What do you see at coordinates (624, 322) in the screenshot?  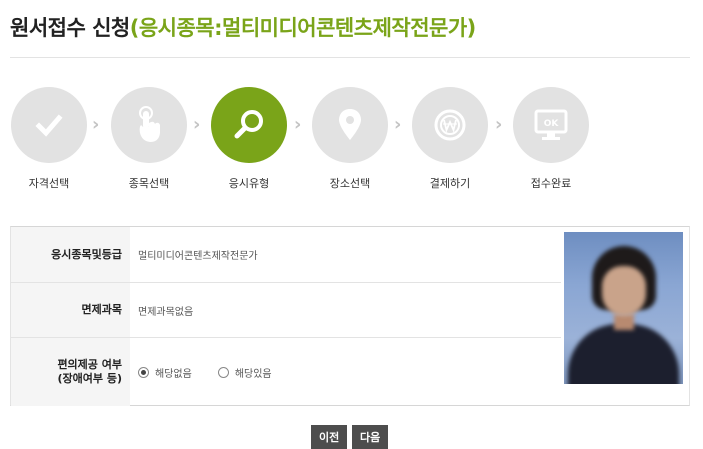 I see `photo-neck` at bounding box center [624, 322].